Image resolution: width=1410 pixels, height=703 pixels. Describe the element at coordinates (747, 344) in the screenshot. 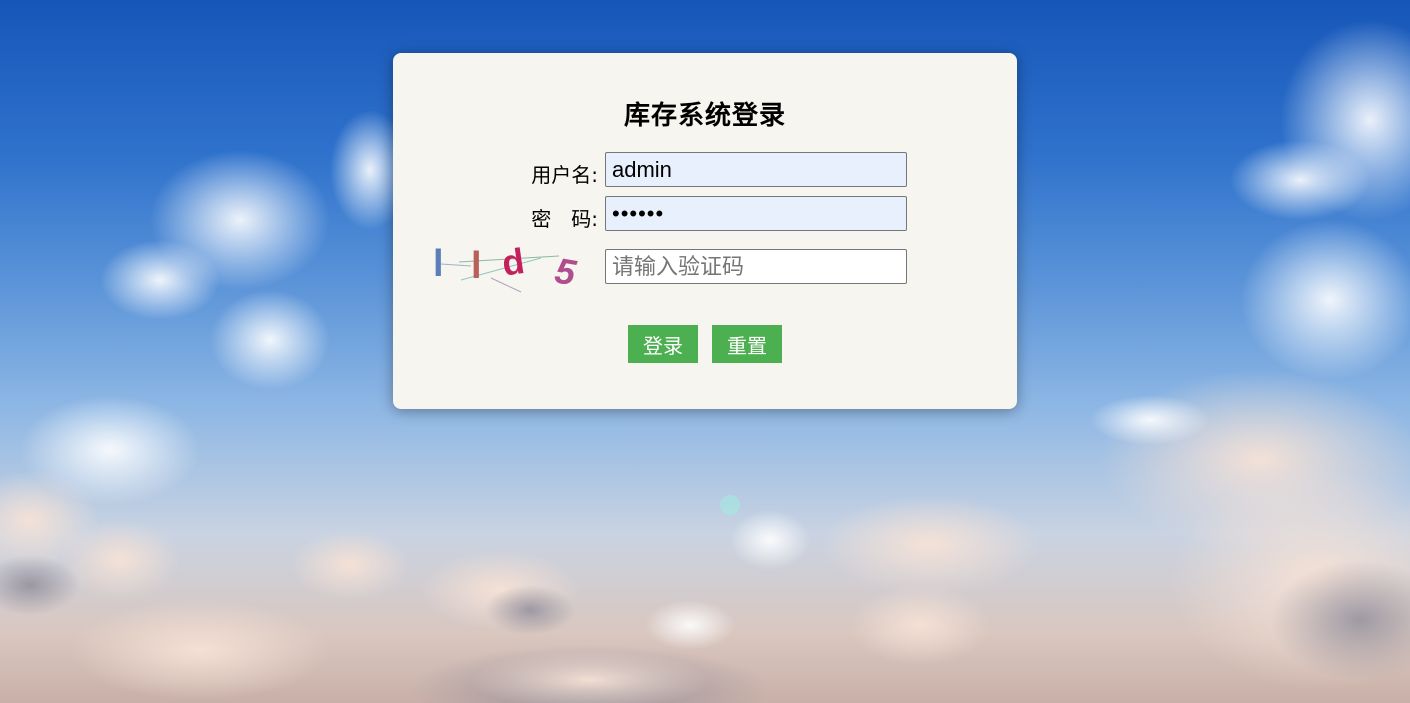

I see `reset-button: 重置` at that location.